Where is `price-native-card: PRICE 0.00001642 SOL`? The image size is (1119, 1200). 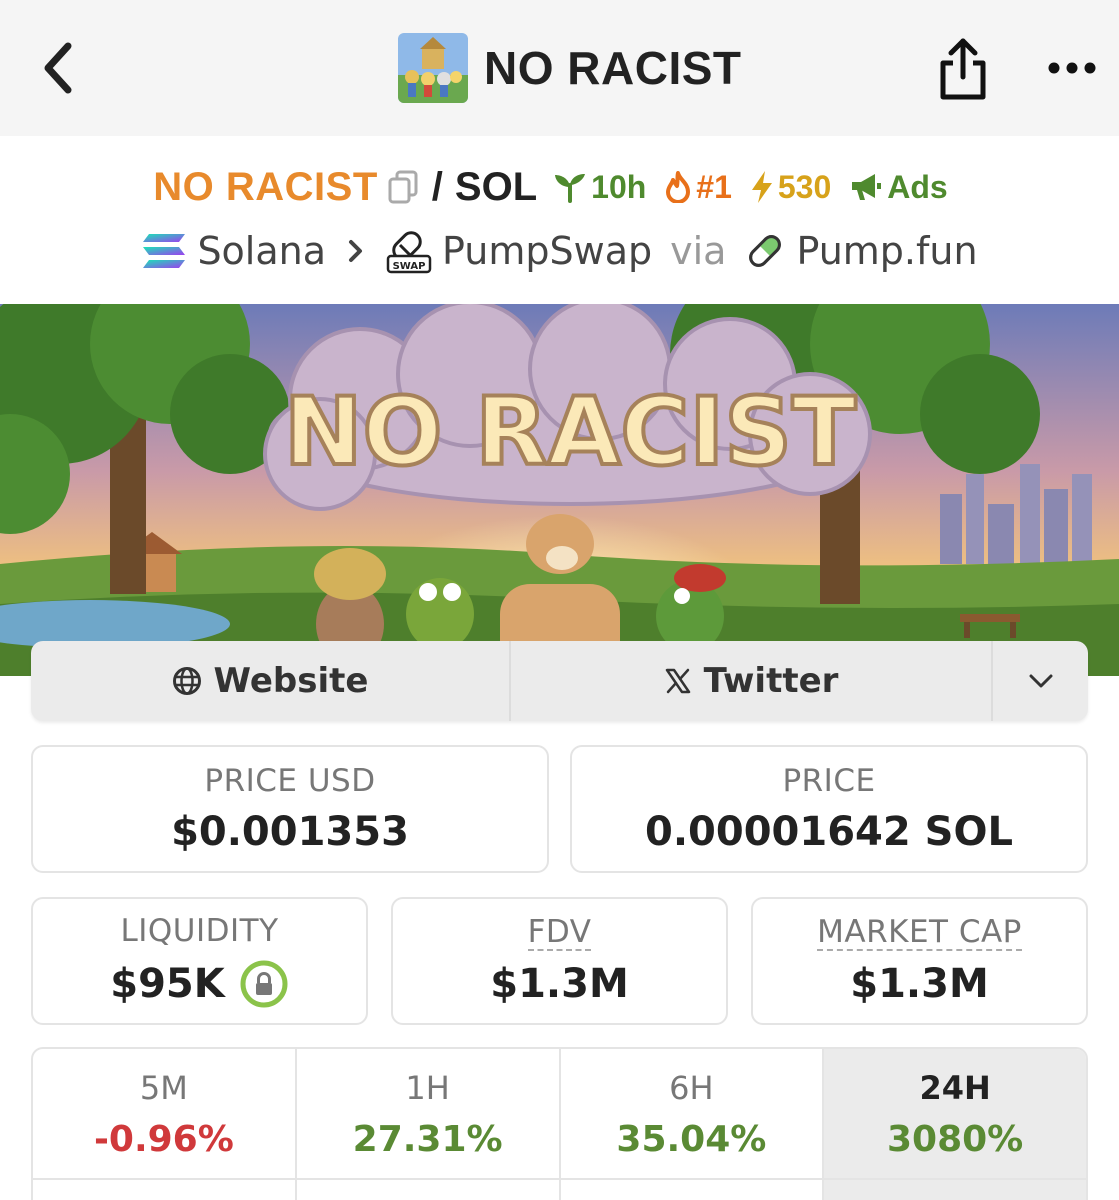
price-native-card: PRICE 0.00001642 SOL is located at coordinates (829, 809).